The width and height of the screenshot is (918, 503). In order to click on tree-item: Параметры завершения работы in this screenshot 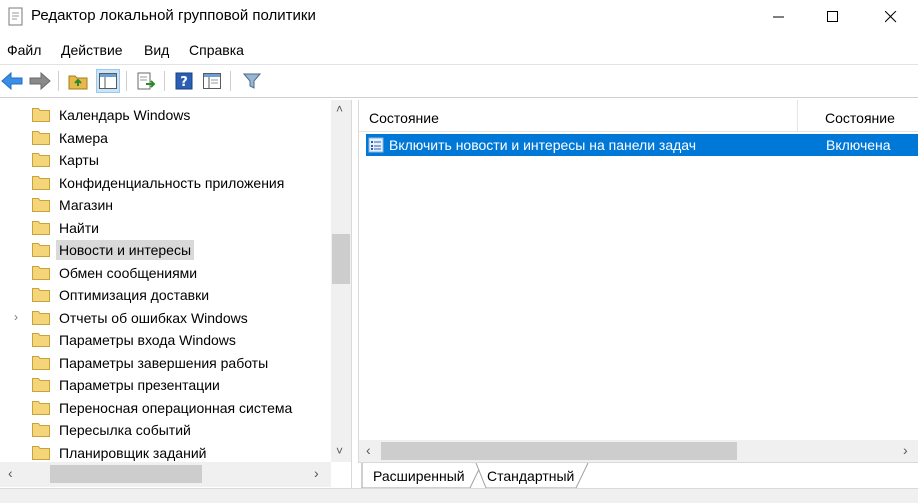, I will do `click(165, 363)`.